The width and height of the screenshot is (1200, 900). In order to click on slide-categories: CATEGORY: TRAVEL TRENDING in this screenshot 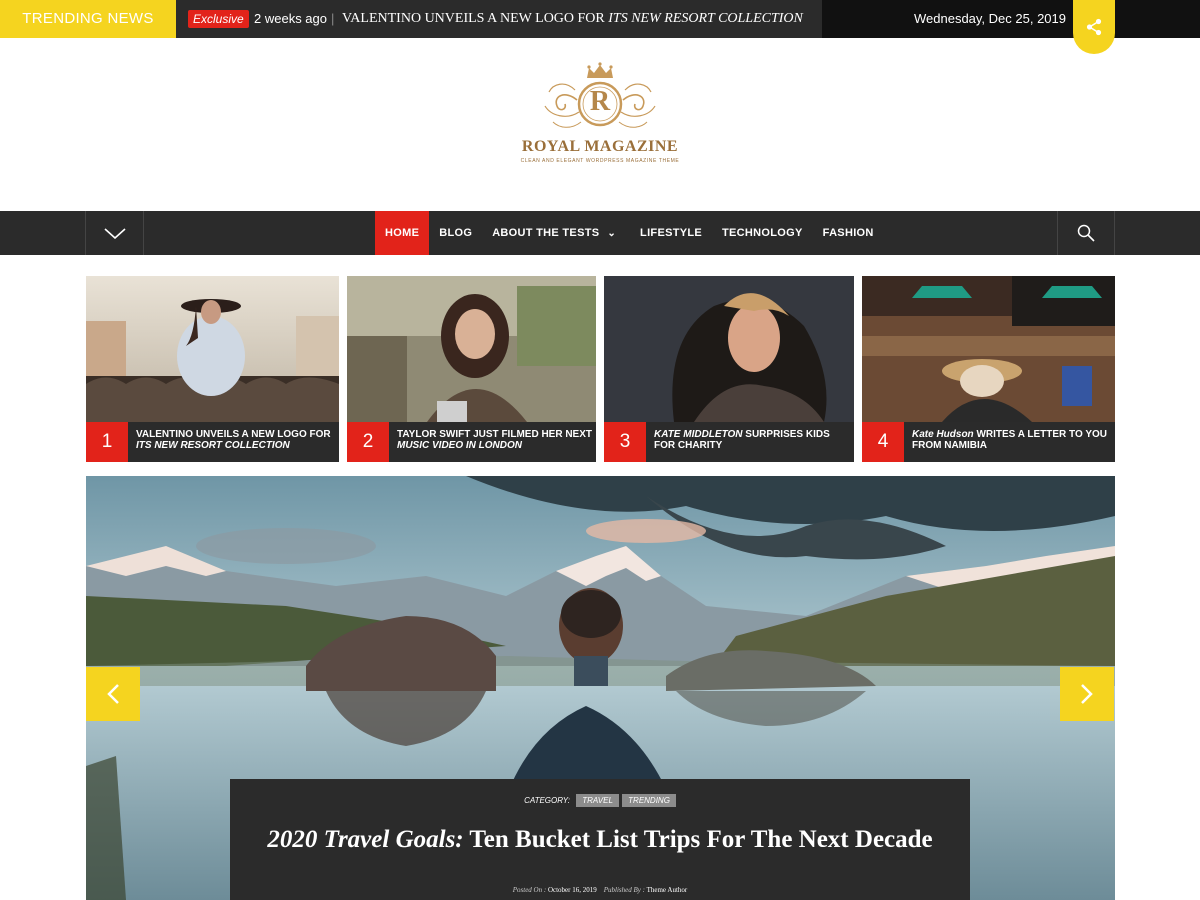, I will do `click(600, 800)`.